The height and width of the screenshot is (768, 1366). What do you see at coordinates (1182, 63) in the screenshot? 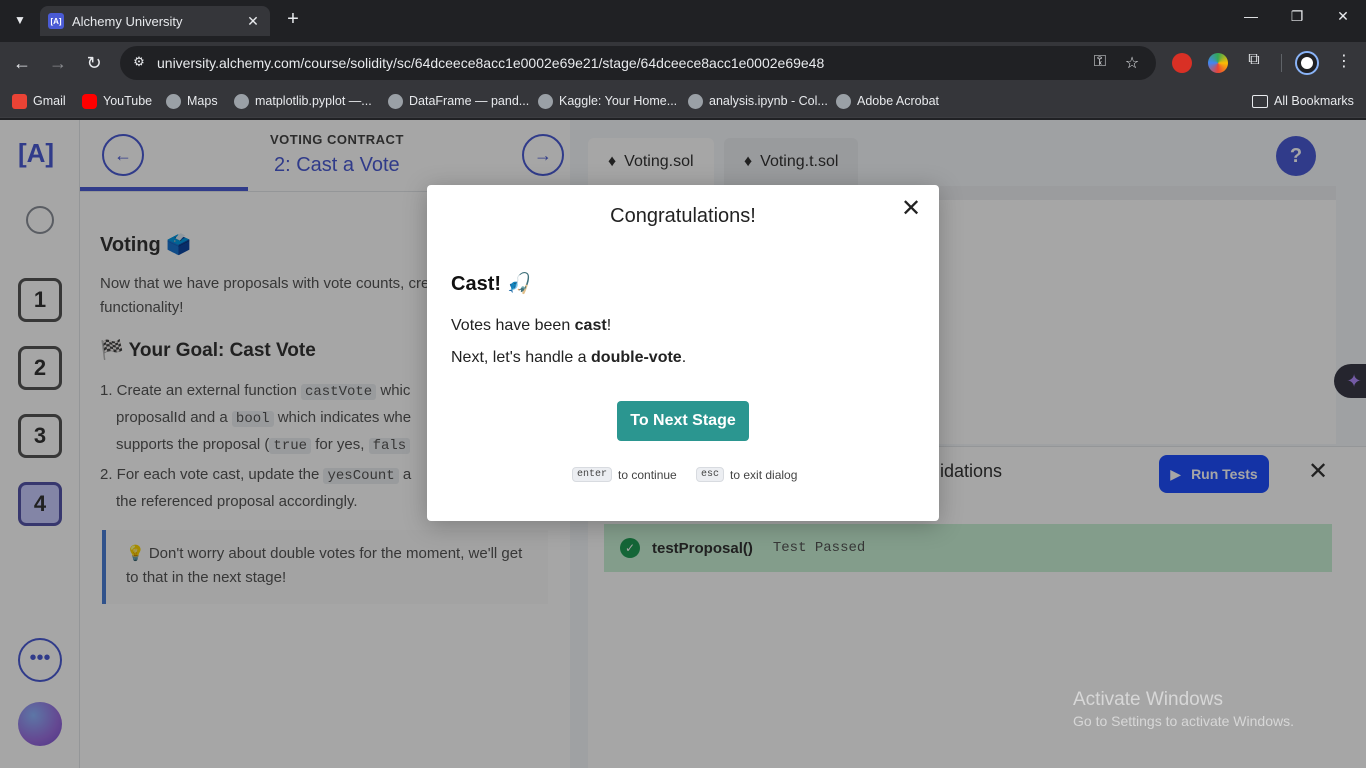
I see `extension-red-icon` at bounding box center [1182, 63].